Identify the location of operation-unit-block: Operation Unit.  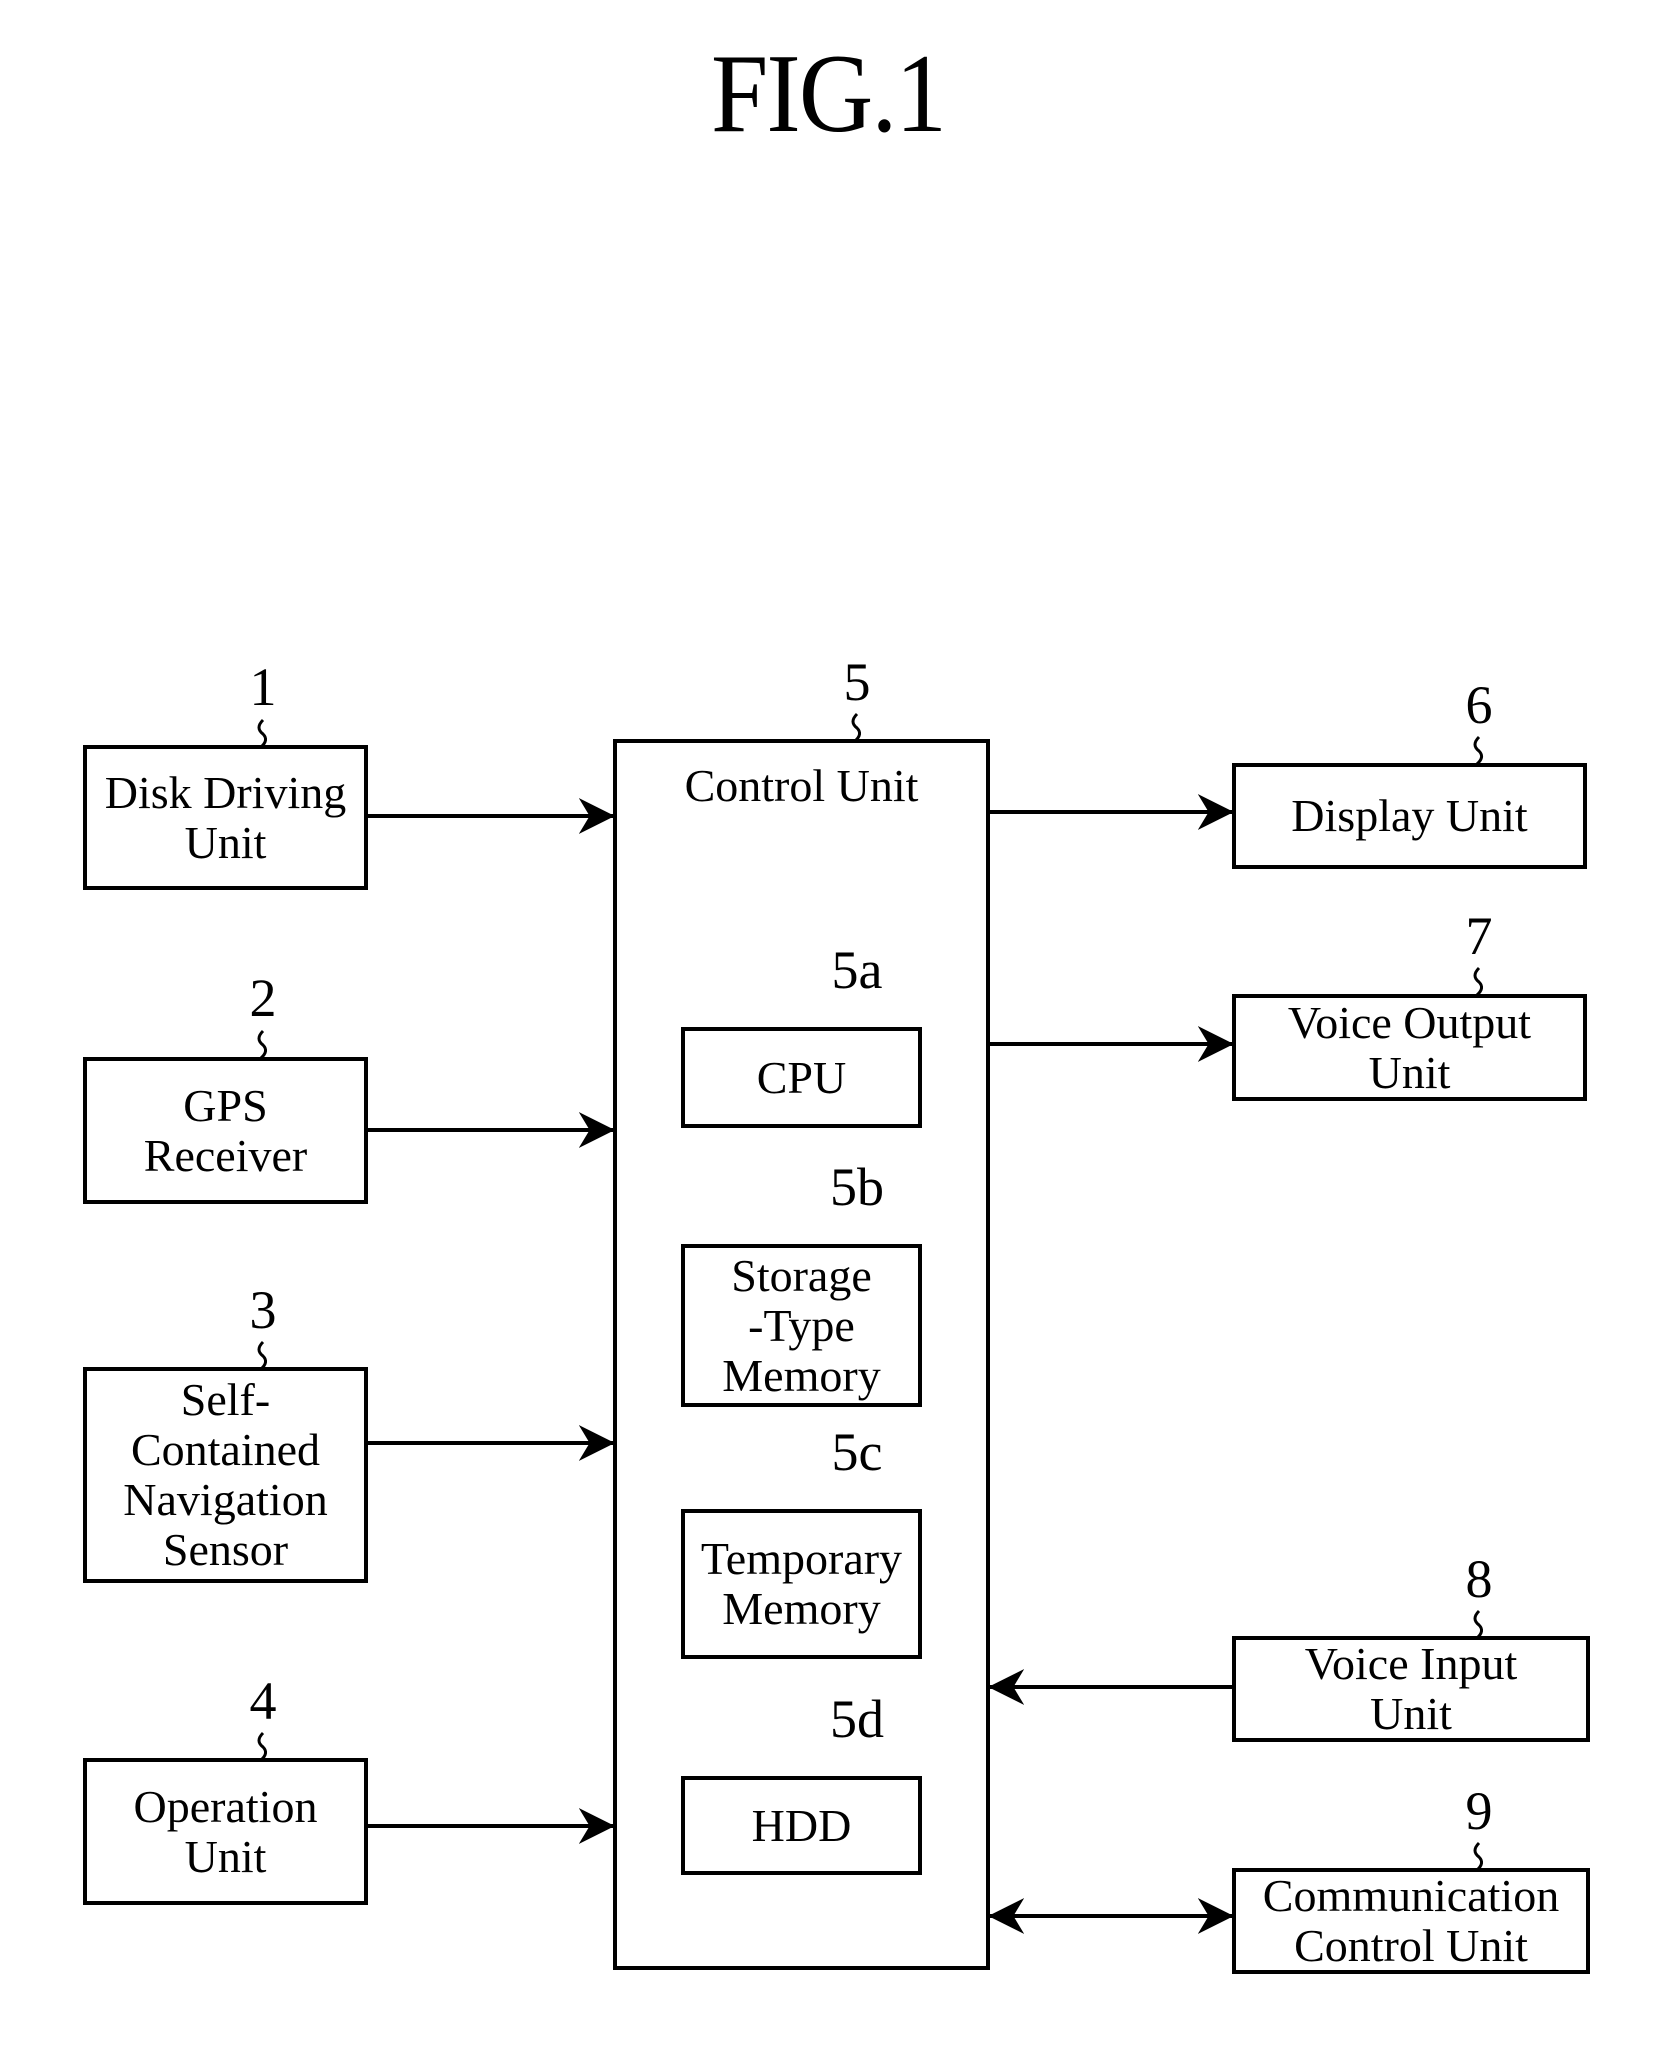
(225, 1831).